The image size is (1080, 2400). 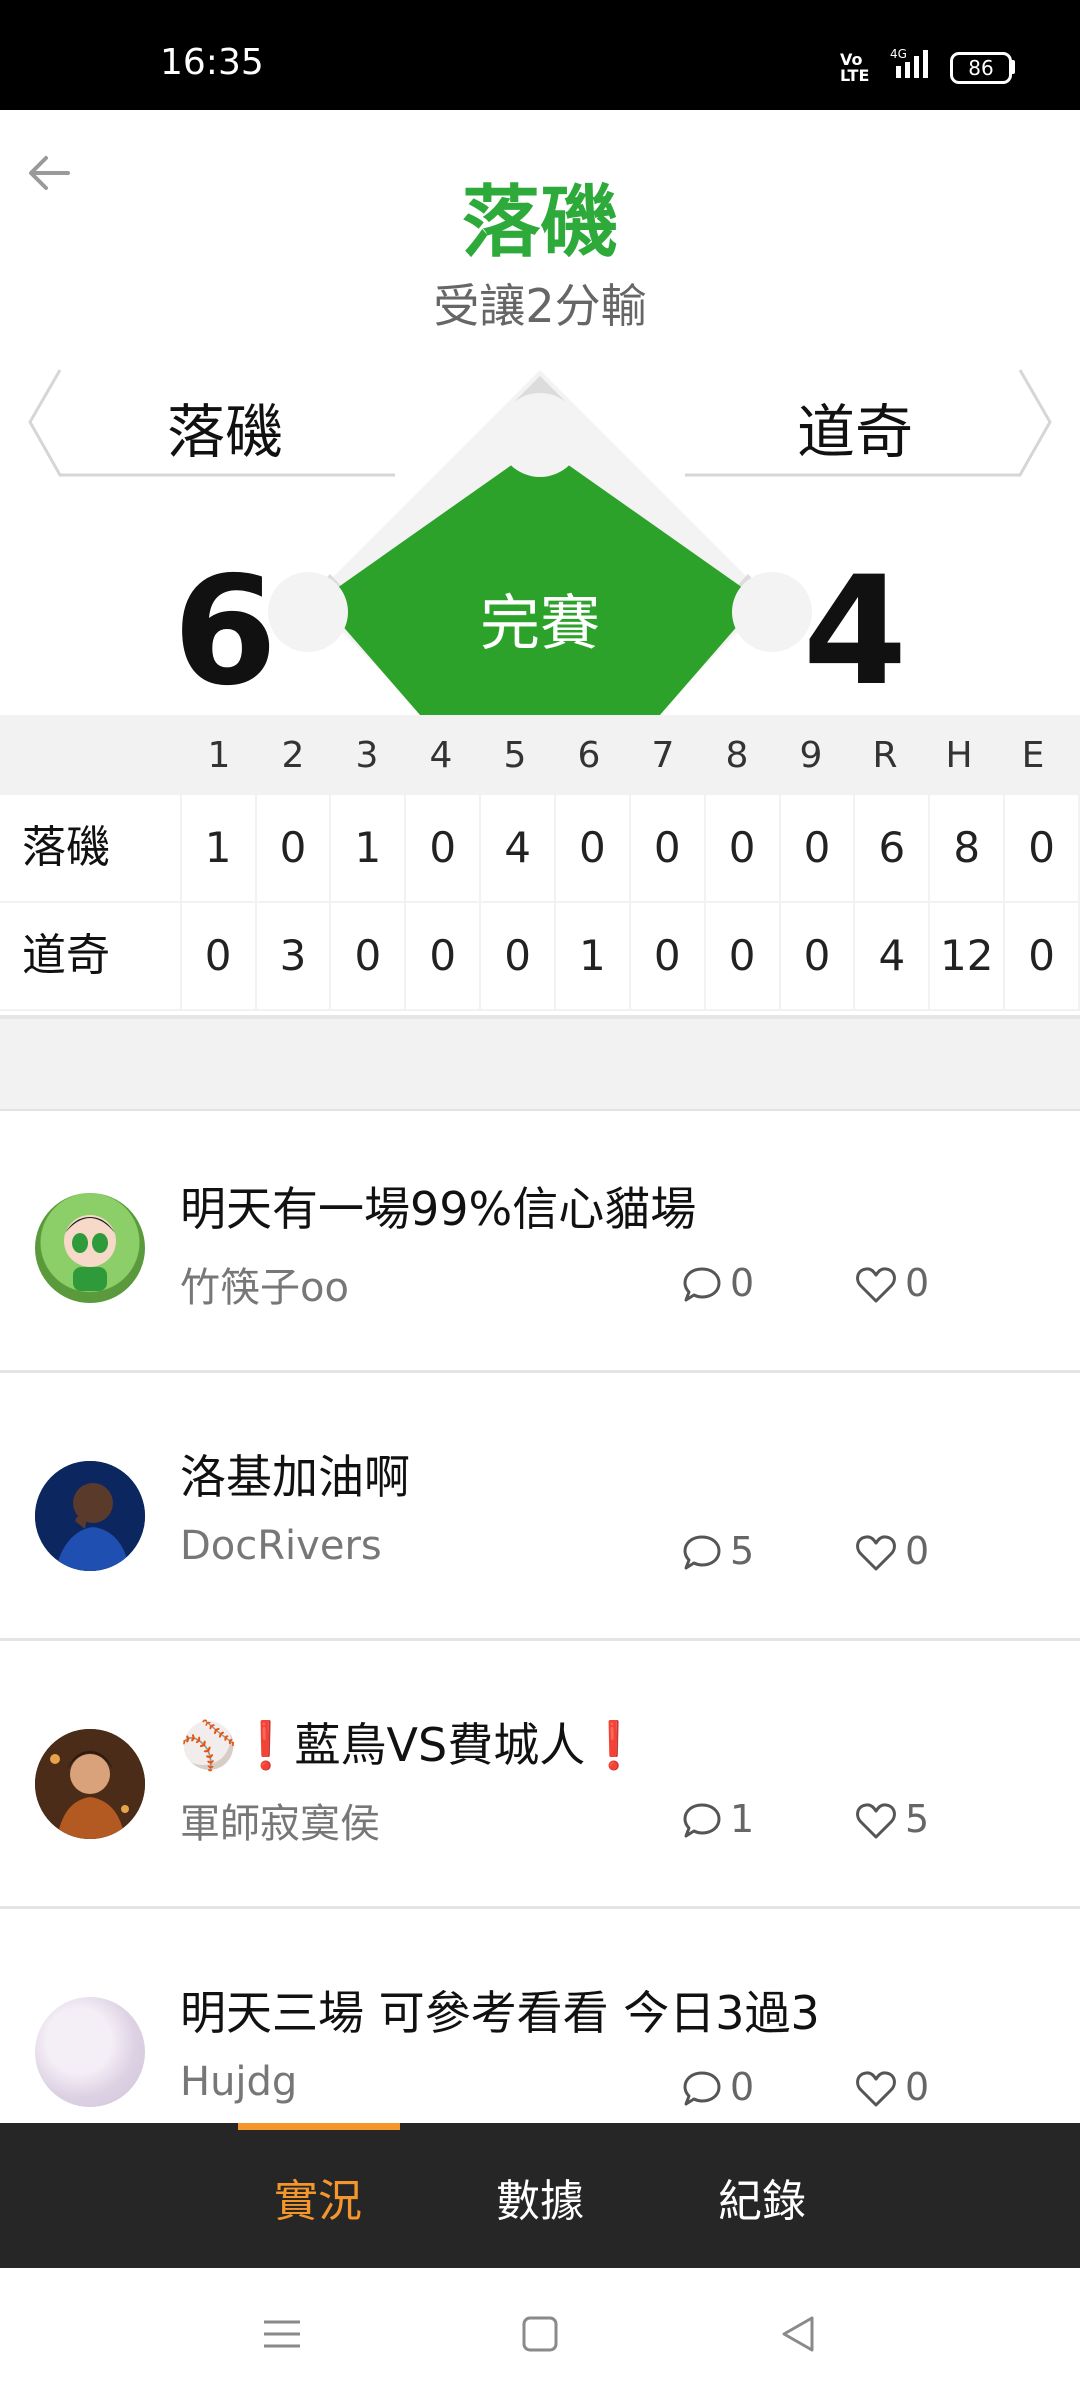 I want to click on comment-count: 1, so click(x=742, y=1819).